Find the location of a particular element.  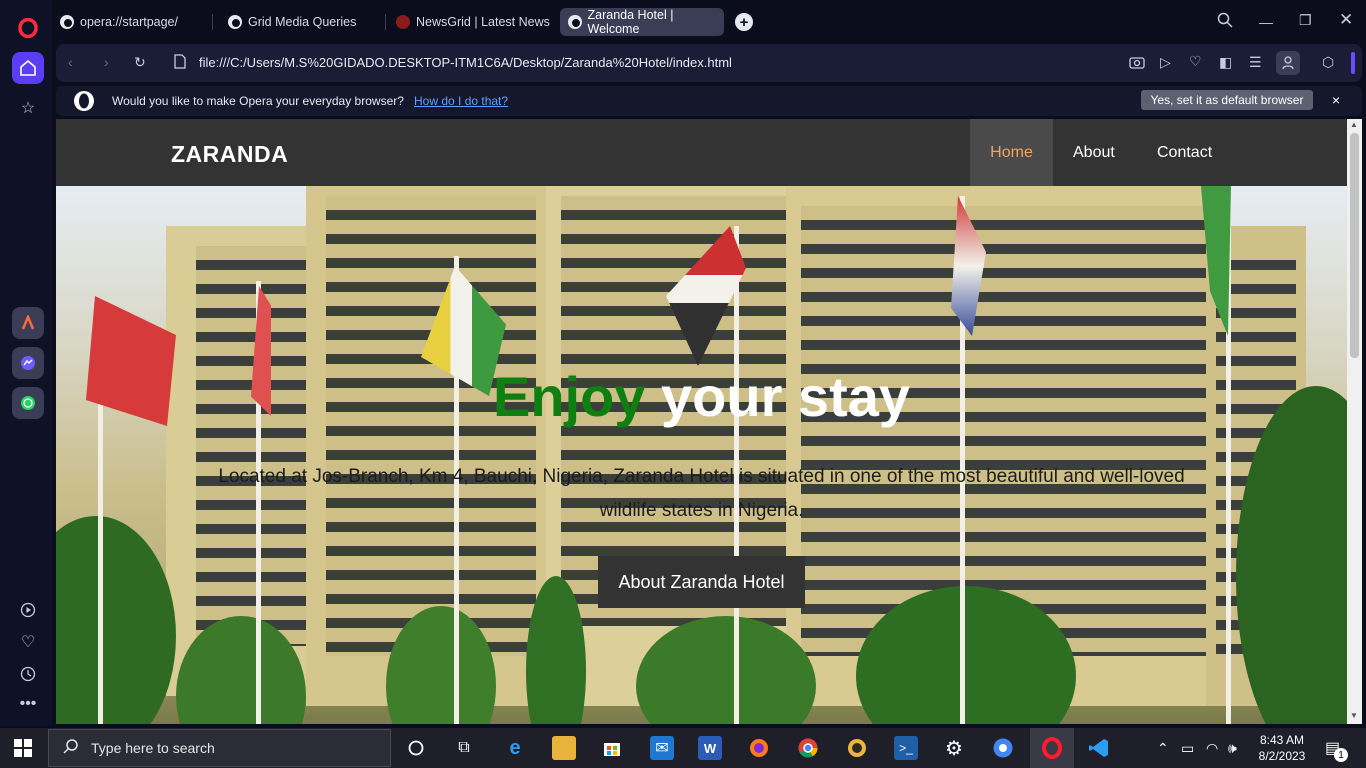

settings-gear-icon: ⚙ is located at coordinates (954, 748).